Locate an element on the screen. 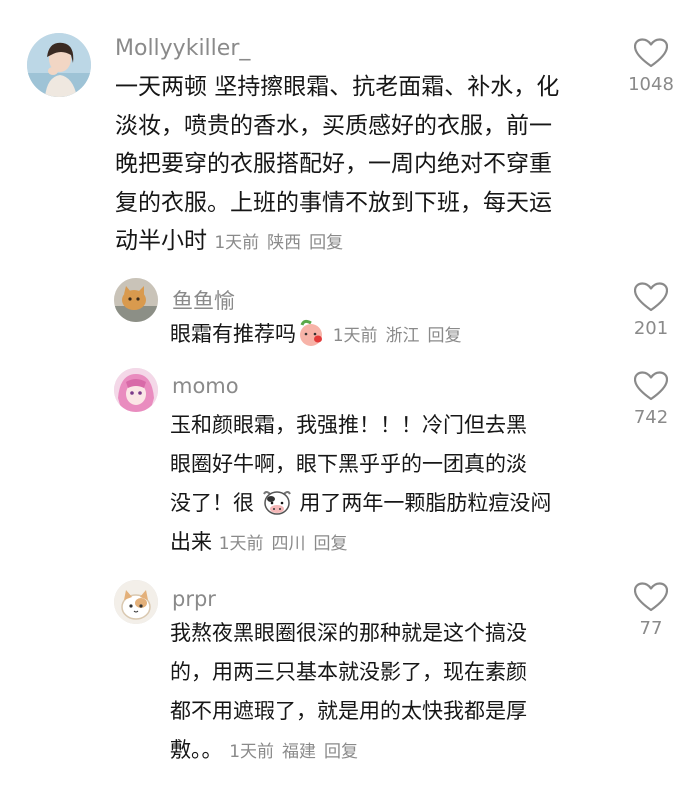 Image resolution: width=690 pixels, height=801 pixels. comment-last-line: 眼霜有推荐吗 1天前 浙江 回复 is located at coordinates (320, 335).